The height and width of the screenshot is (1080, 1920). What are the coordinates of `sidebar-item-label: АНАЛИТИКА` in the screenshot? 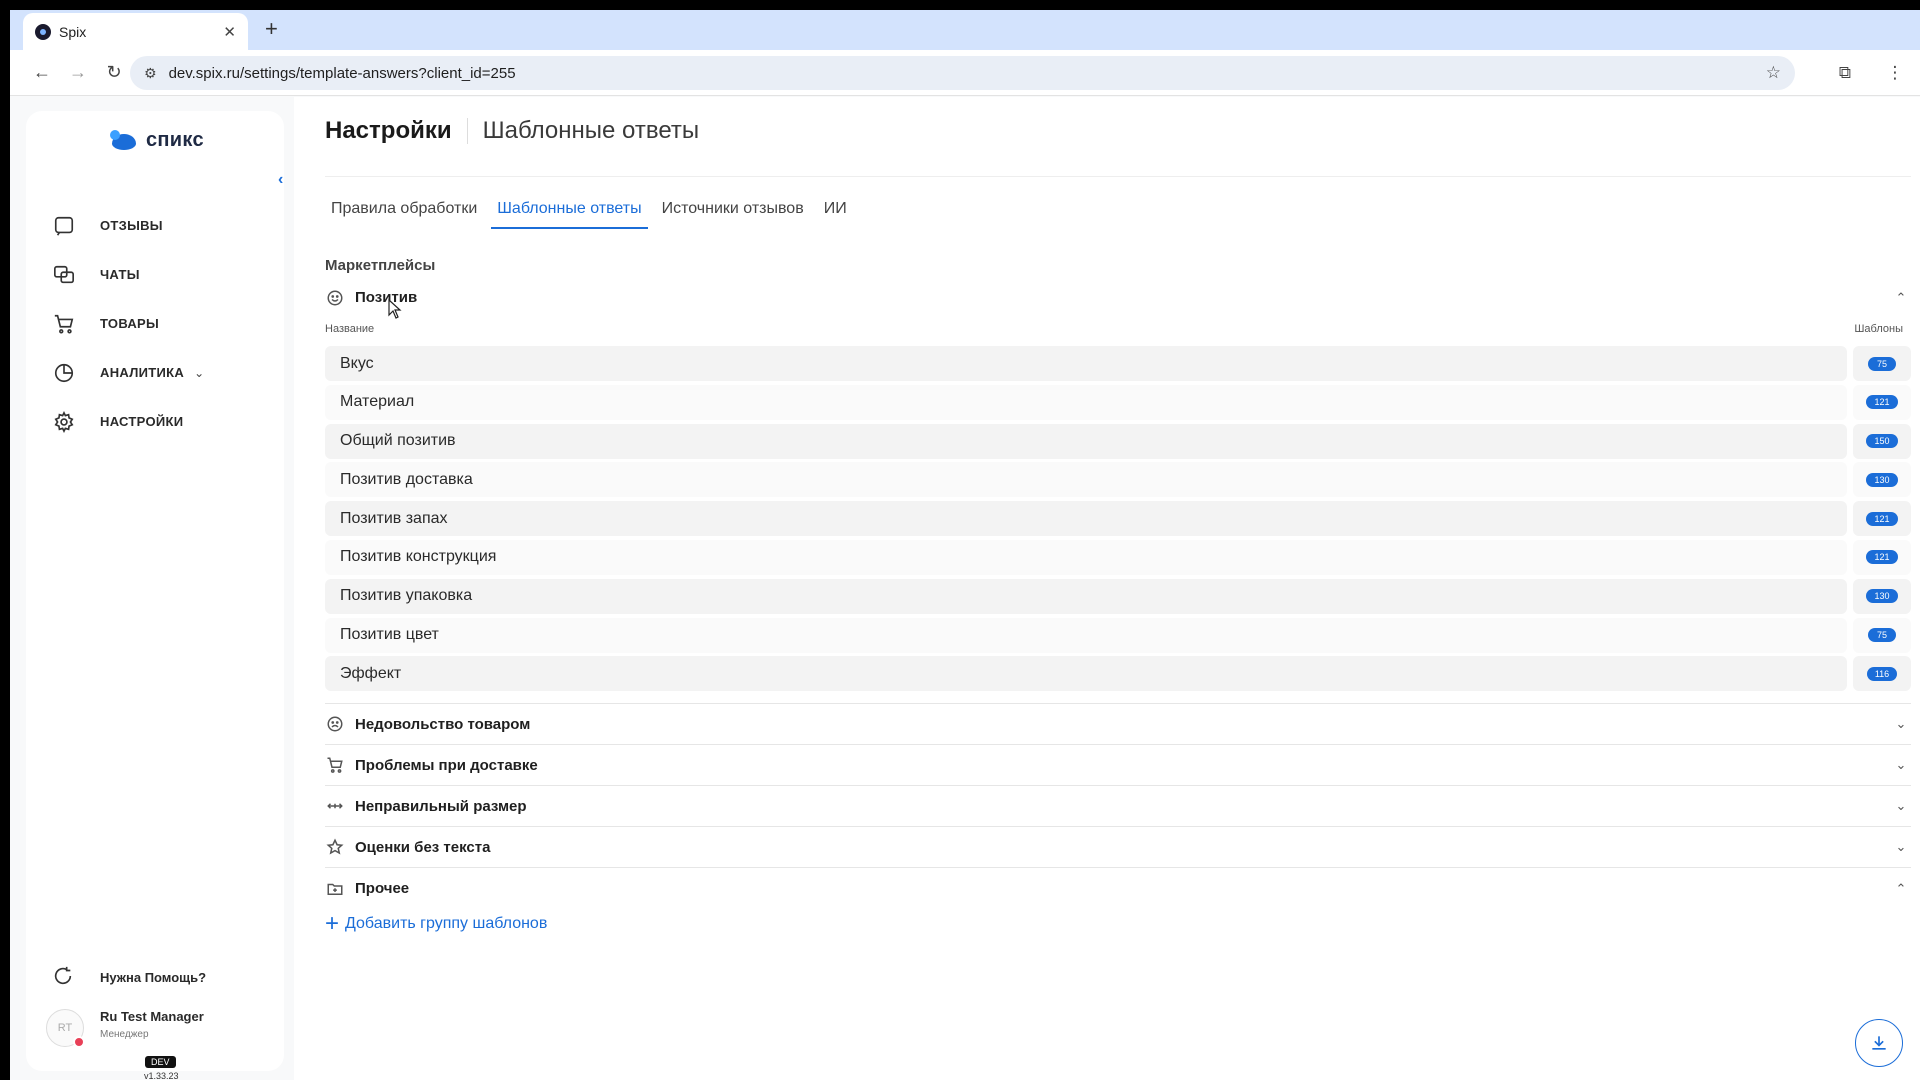 It's located at (142, 372).